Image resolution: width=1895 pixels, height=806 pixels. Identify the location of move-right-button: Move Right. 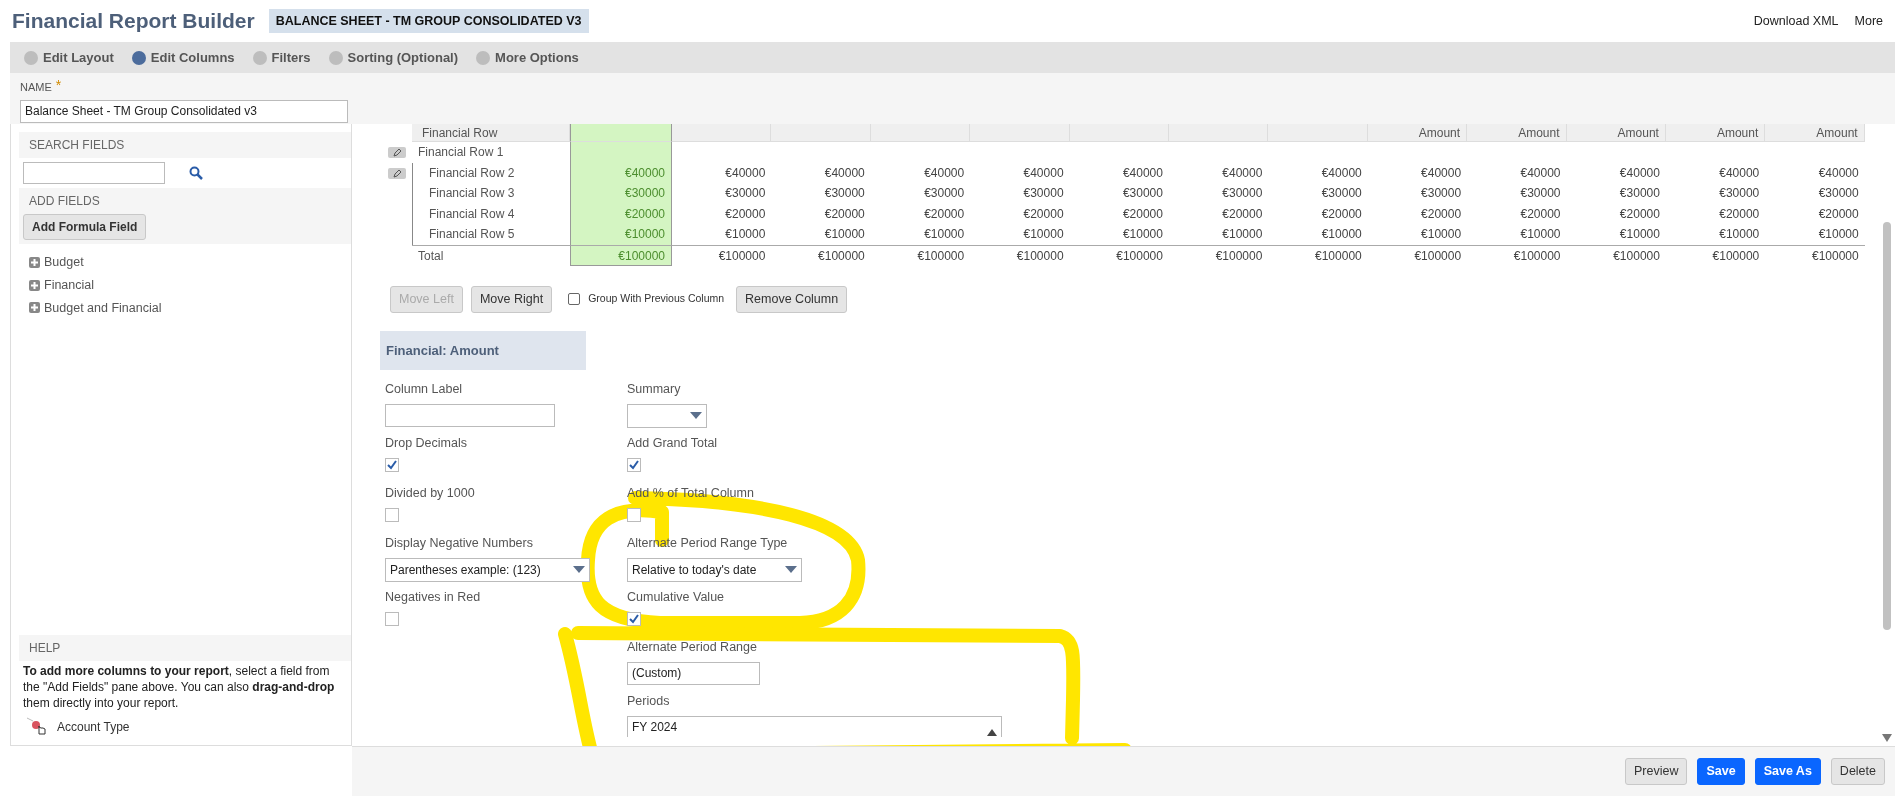
(511, 299).